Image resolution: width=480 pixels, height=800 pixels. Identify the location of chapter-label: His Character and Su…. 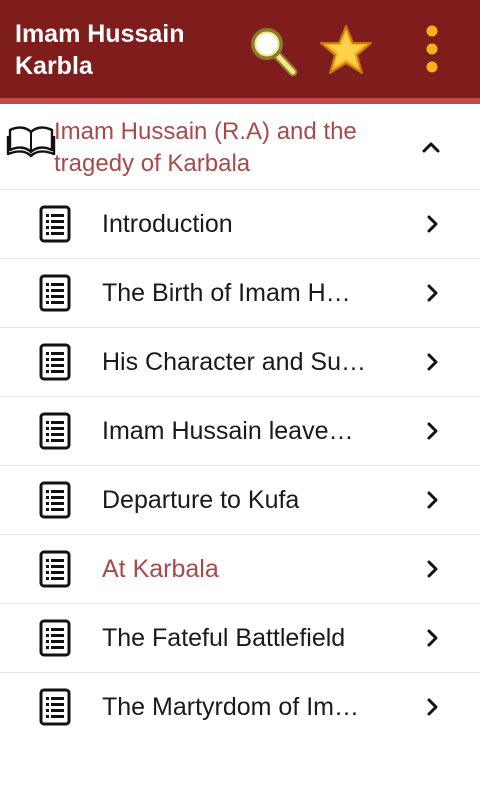
(234, 362).